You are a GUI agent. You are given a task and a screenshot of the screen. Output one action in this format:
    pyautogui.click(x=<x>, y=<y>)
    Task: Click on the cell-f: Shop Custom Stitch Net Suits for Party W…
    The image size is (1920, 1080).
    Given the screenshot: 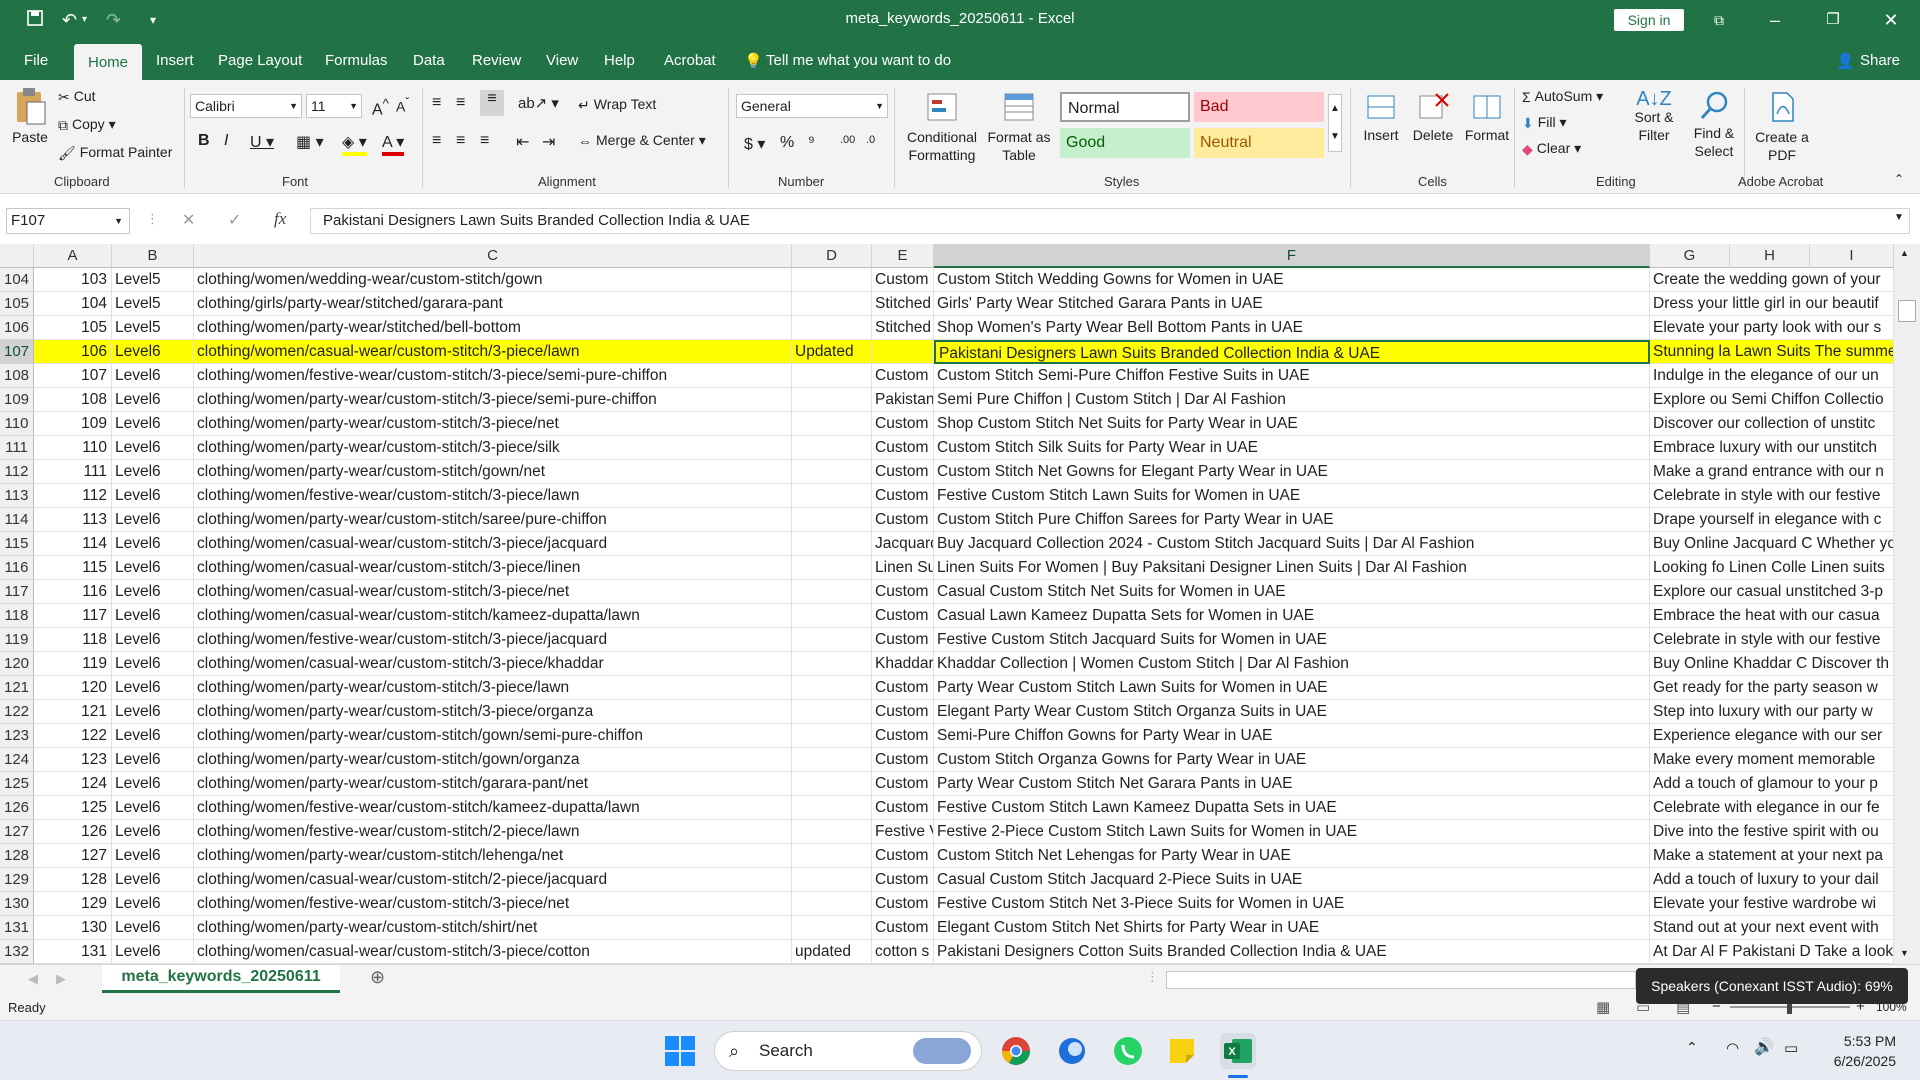 What is the action you would take?
    pyautogui.click(x=1292, y=424)
    